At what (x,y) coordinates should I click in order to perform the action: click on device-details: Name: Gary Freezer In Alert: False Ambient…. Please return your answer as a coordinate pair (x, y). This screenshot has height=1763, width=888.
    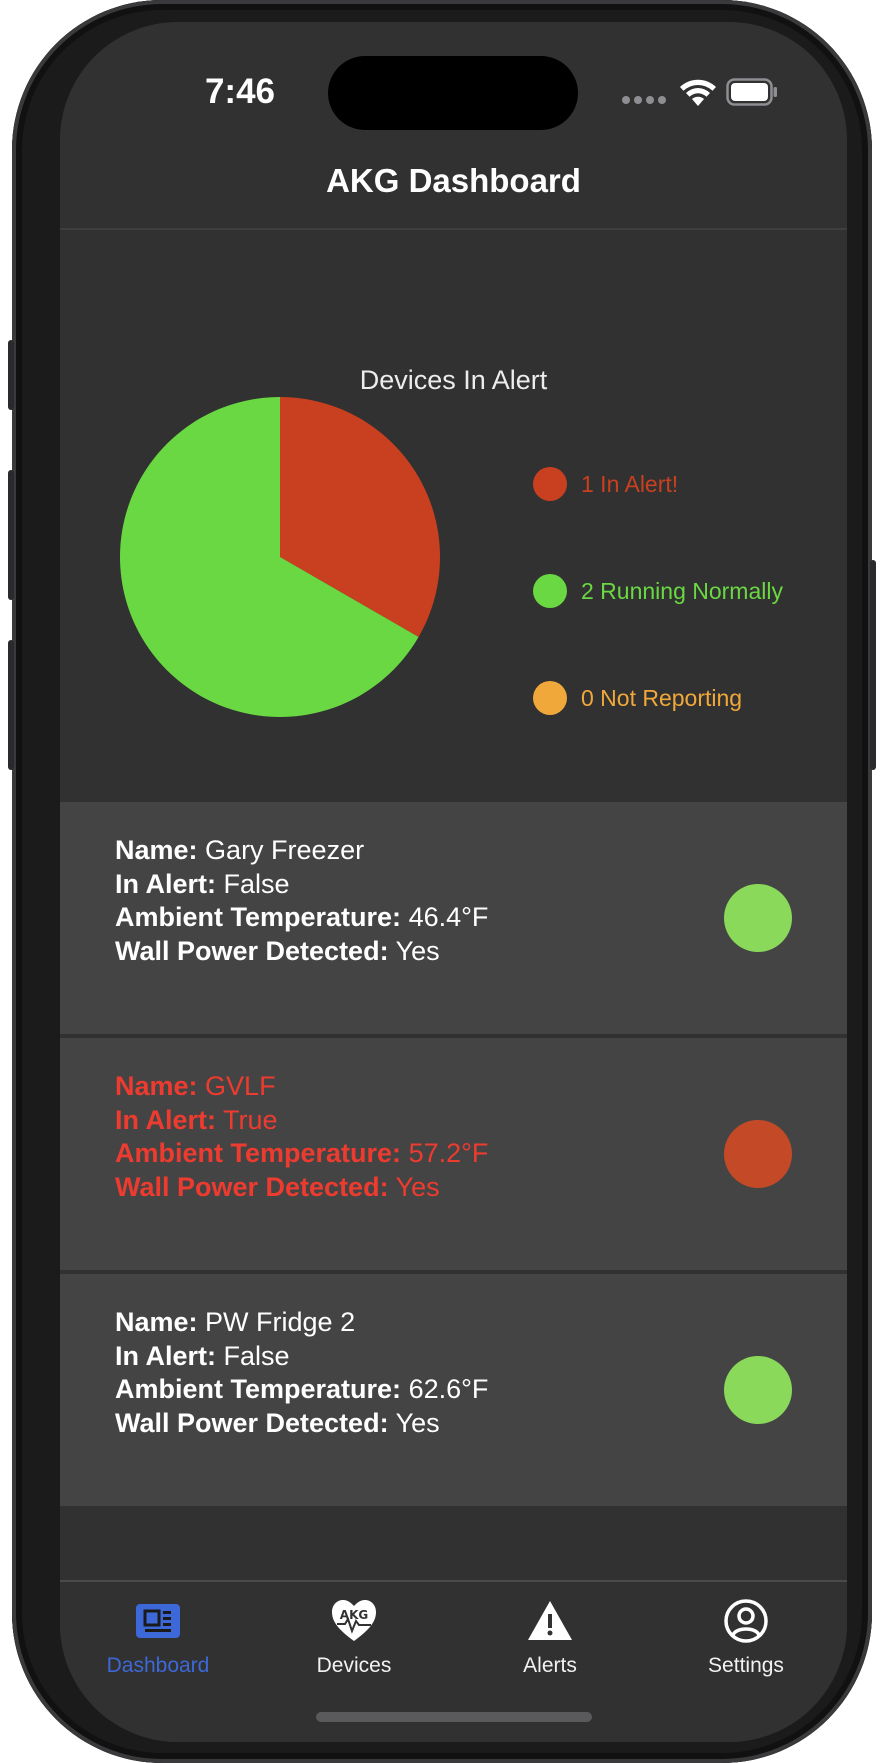
    Looking at the image, I should click on (301, 901).